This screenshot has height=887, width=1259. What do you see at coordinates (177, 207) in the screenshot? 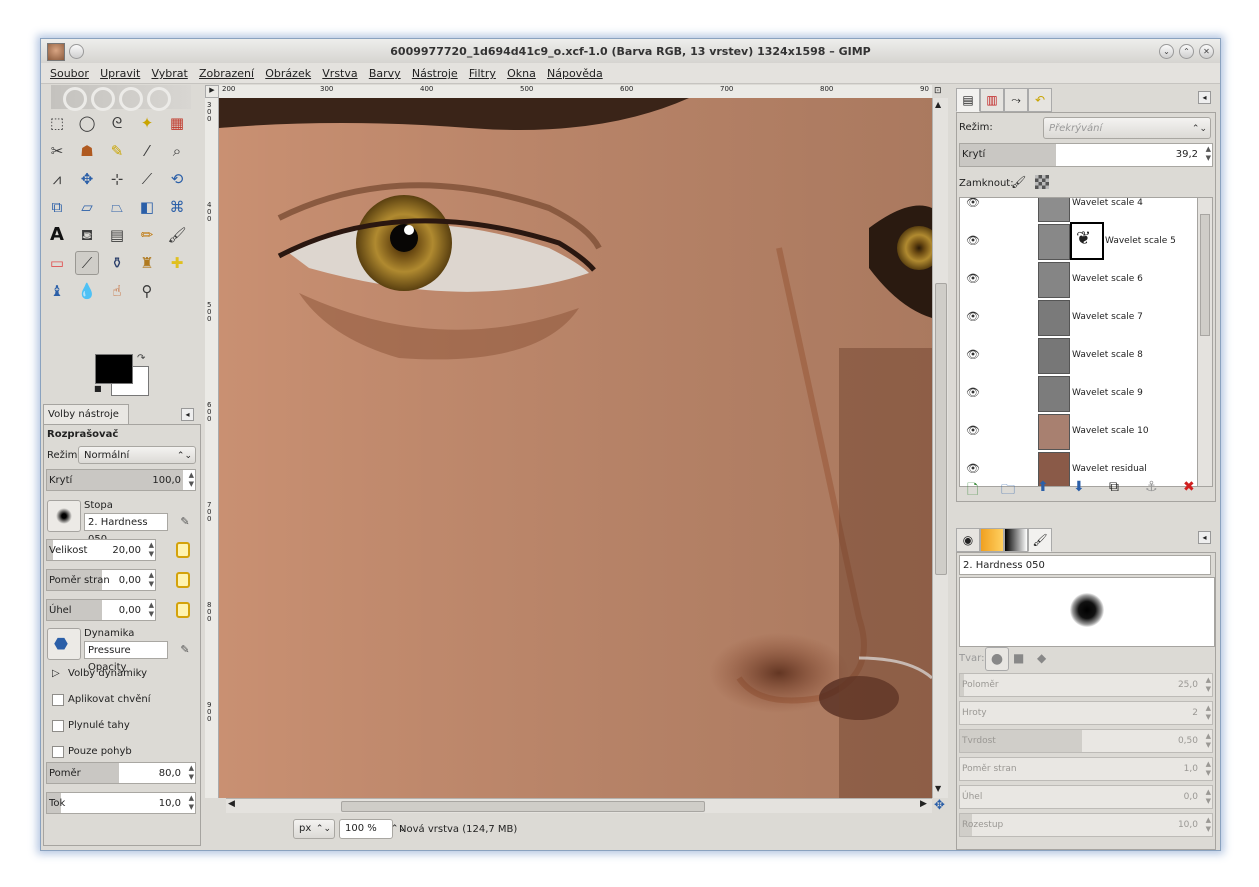
I see `cage-icon: ⌘` at bounding box center [177, 207].